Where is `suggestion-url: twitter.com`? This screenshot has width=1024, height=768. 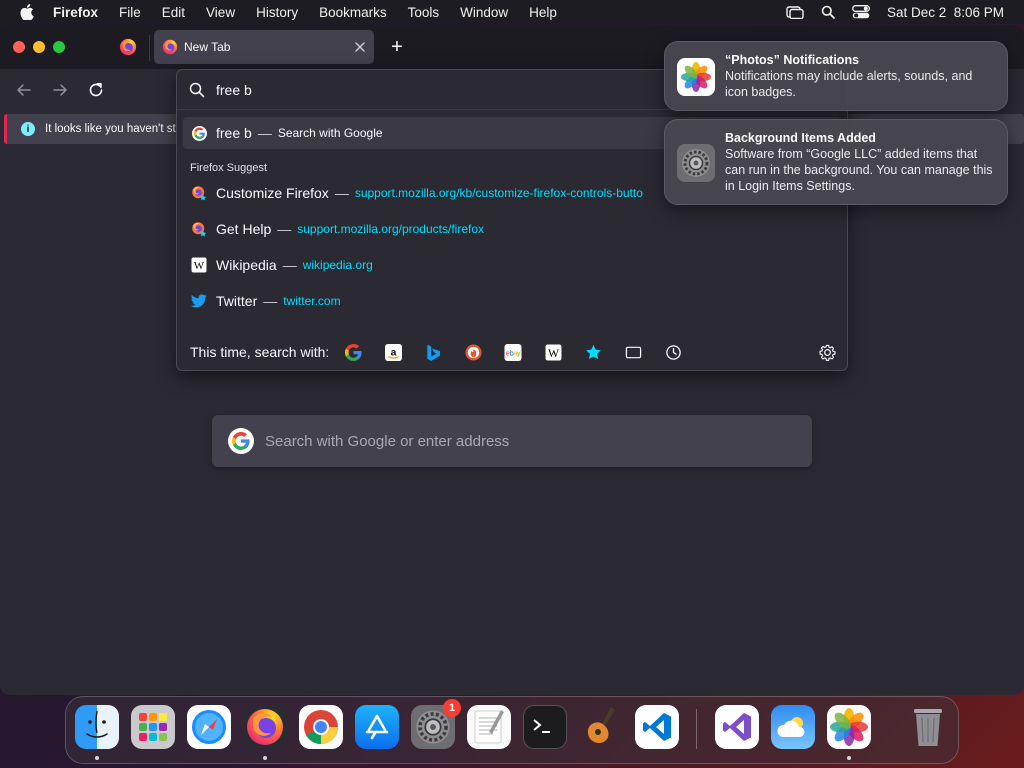
suggestion-url: twitter.com is located at coordinates (312, 301).